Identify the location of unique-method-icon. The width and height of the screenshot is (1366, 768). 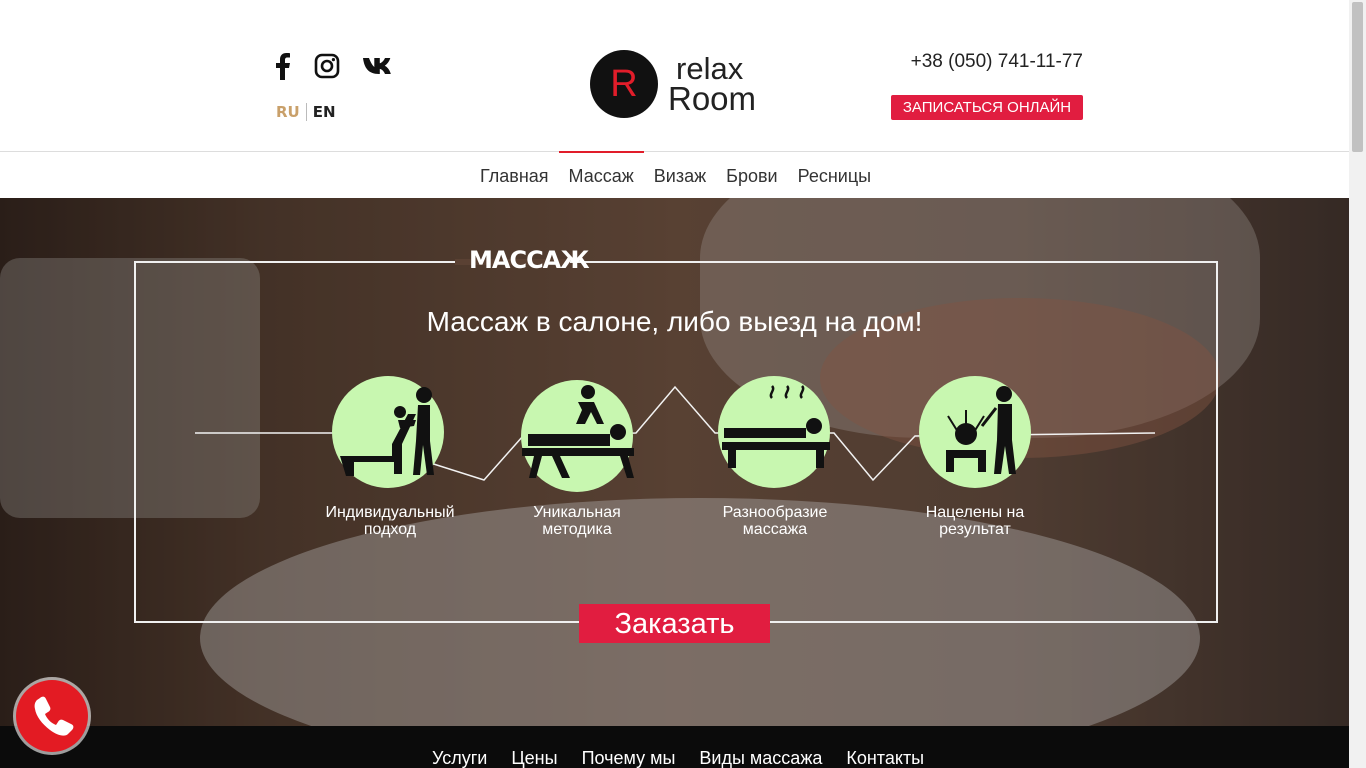
(577, 436).